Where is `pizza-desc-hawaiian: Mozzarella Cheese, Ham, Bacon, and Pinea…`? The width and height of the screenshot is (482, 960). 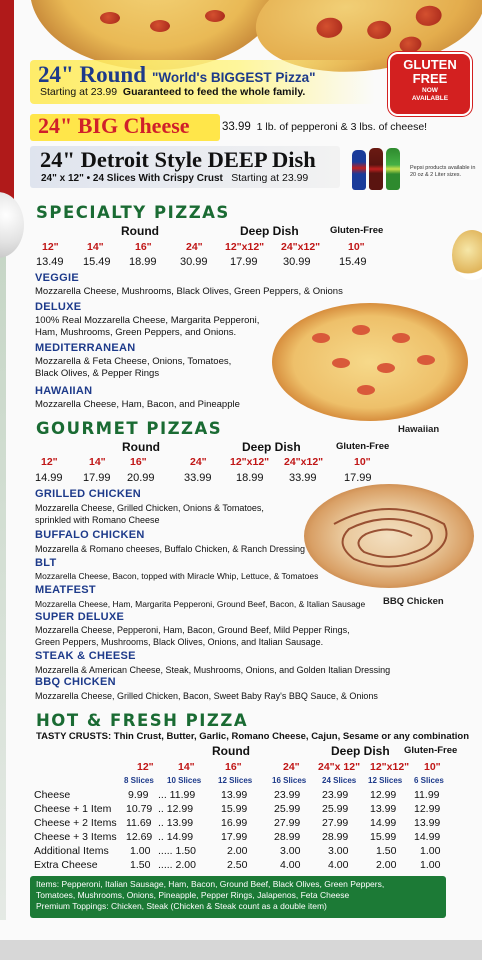 pizza-desc-hawaiian: Mozzarella Cheese, Ham, Bacon, and Pinea… is located at coordinates (137, 404).